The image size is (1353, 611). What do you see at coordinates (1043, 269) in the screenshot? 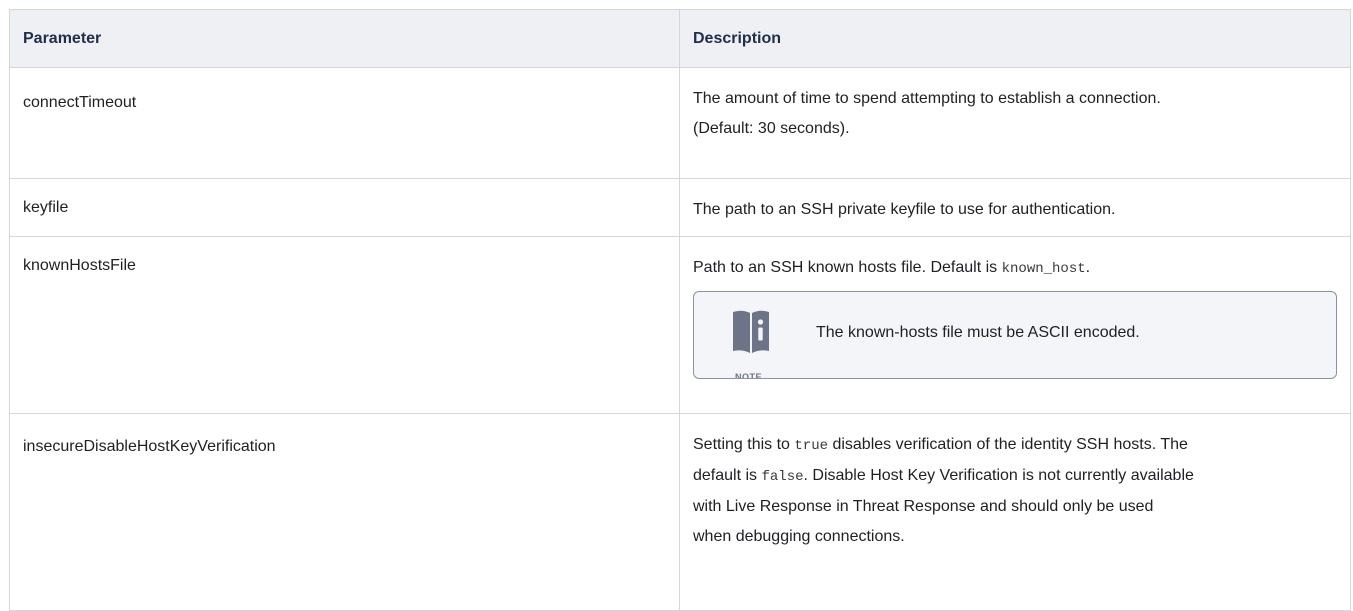
I see `inline-code: known_host` at bounding box center [1043, 269].